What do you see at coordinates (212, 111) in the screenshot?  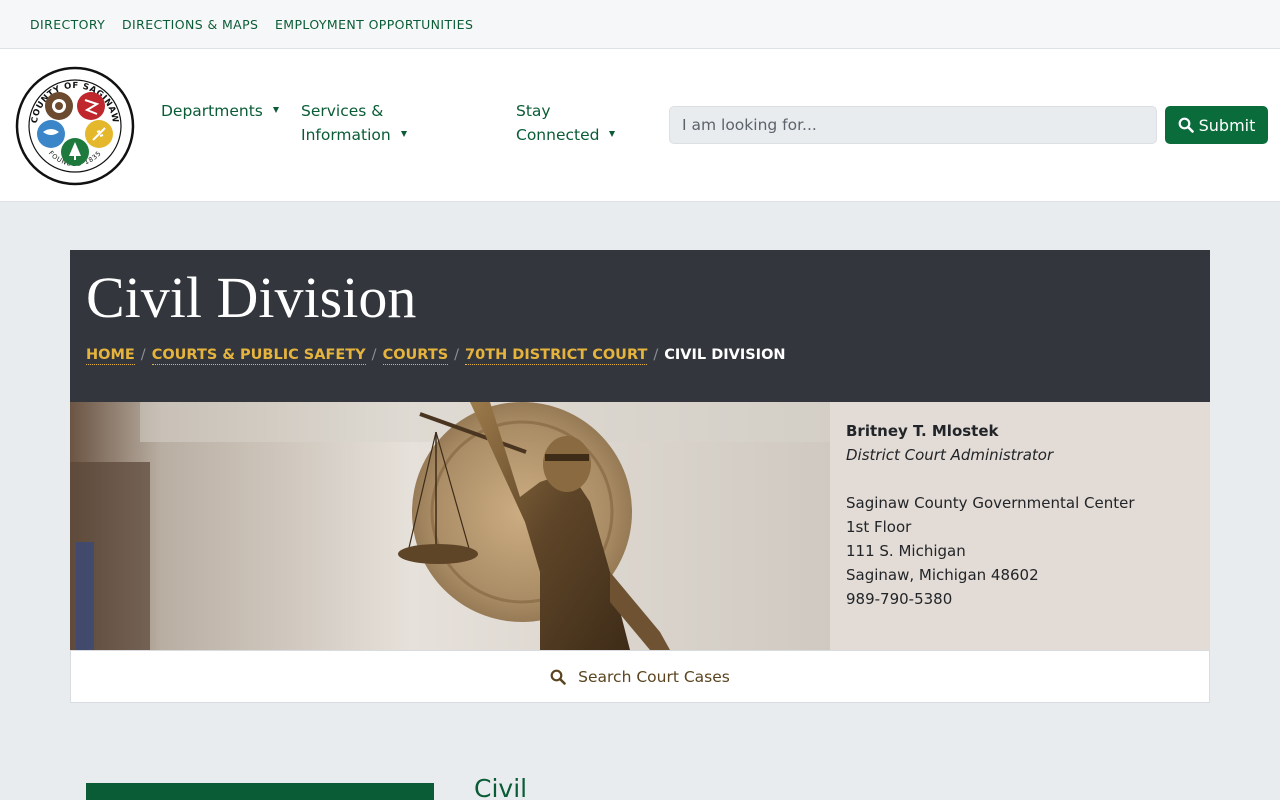 I see `nav-departments-label: Departments` at bounding box center [212, 111].